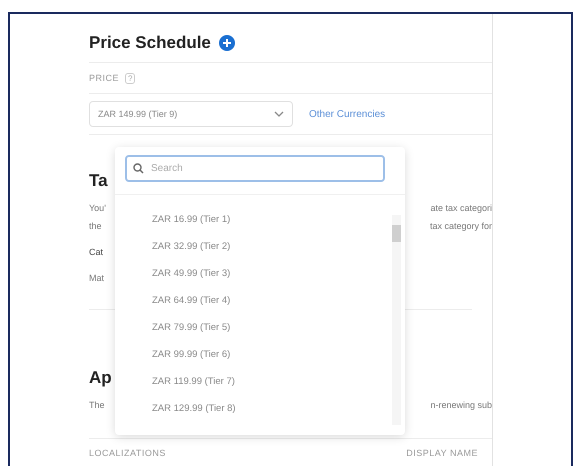 Image resolution: width=581 pixels, height=466 pixels. Describe the element at coordinates (278, 333) in the screenshot. I see `dropdown-option: ZAR 79.99 (Tier 5)` at that location.